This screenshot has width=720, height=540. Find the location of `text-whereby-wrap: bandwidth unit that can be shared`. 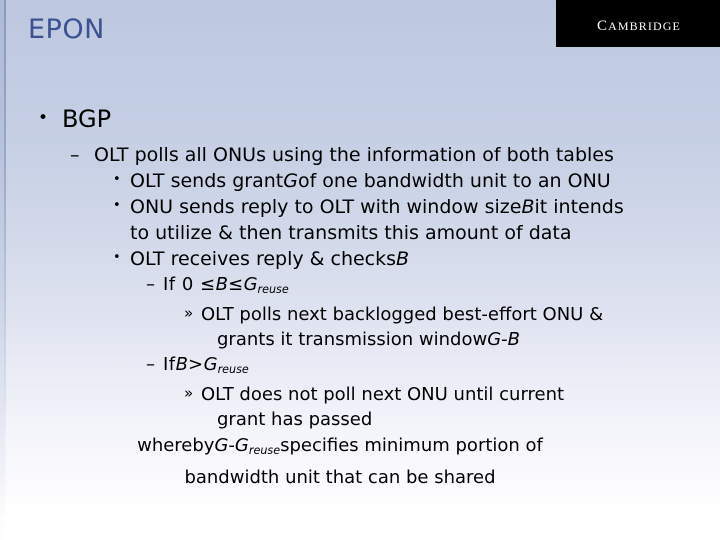

text-whereby-wrap: bandwidth unit that can be shared is located at coordinates (340, 478).